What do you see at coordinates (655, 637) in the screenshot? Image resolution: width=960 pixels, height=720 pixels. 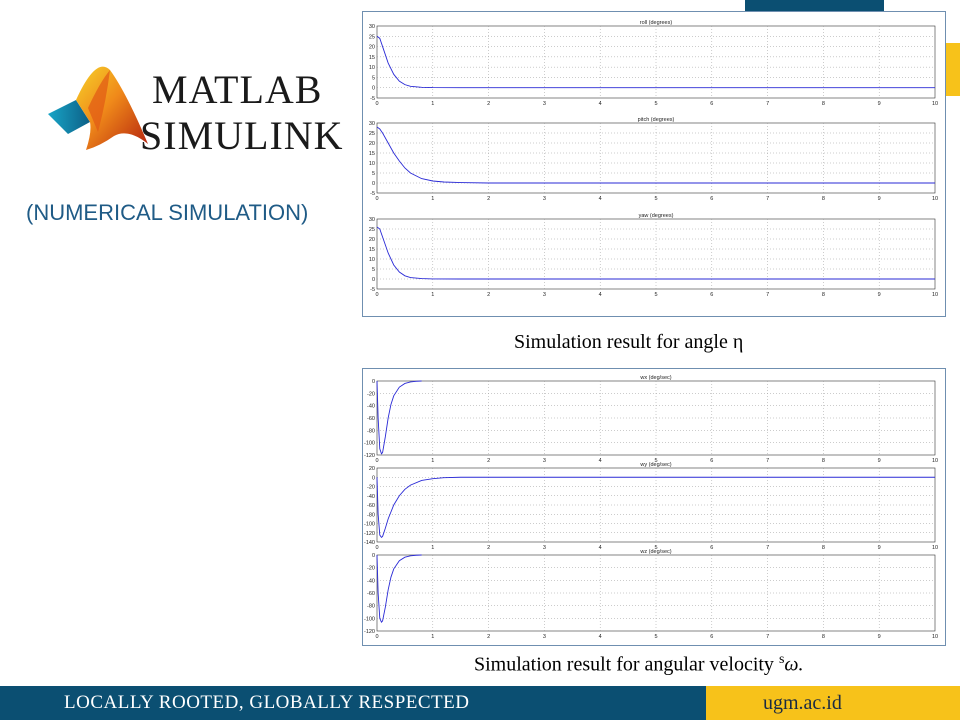 I see `x-tick-label: 5` at bounding box center [655, 637].